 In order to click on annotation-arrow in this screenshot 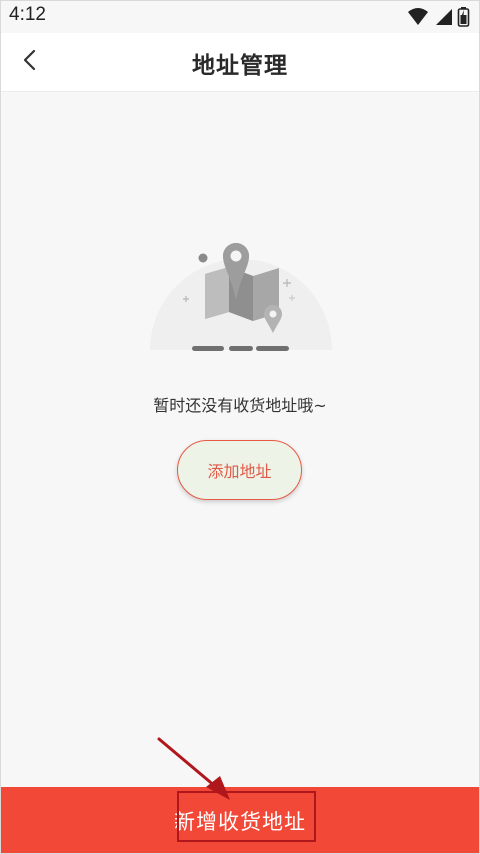, I will do `click(193, 768)`.